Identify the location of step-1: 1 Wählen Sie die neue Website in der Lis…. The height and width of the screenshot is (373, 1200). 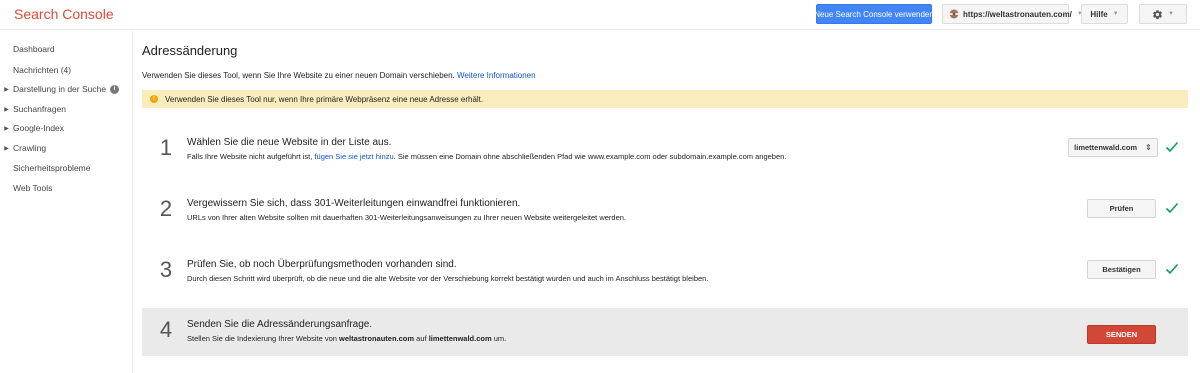
(665, 149).